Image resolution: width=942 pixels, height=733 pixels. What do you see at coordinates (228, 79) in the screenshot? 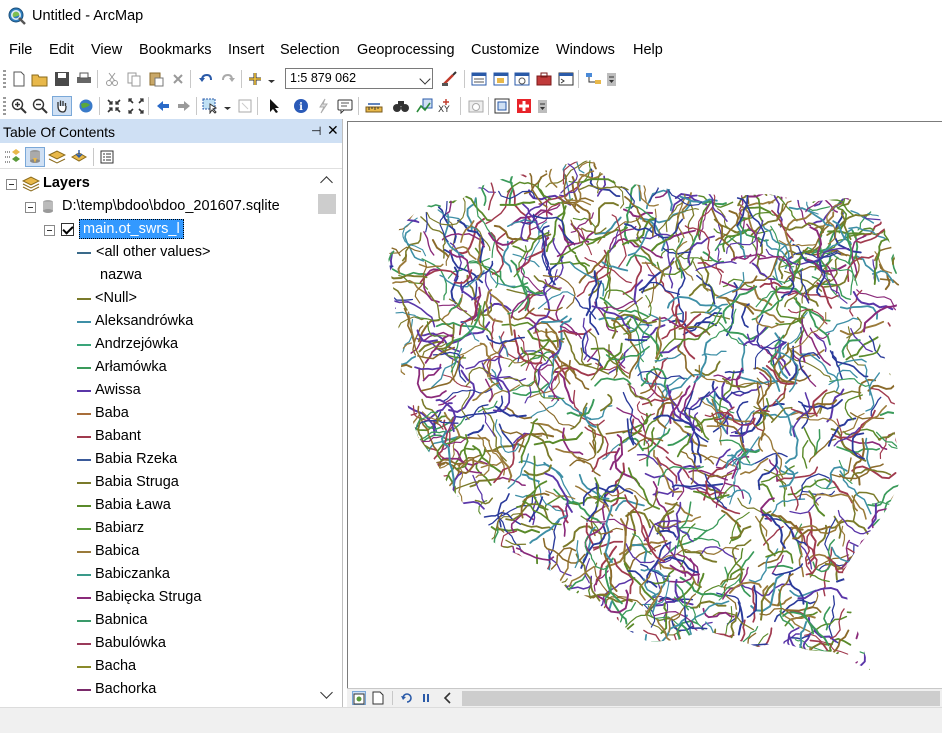
I see `redo-icon` at bounding box center [228, 79].